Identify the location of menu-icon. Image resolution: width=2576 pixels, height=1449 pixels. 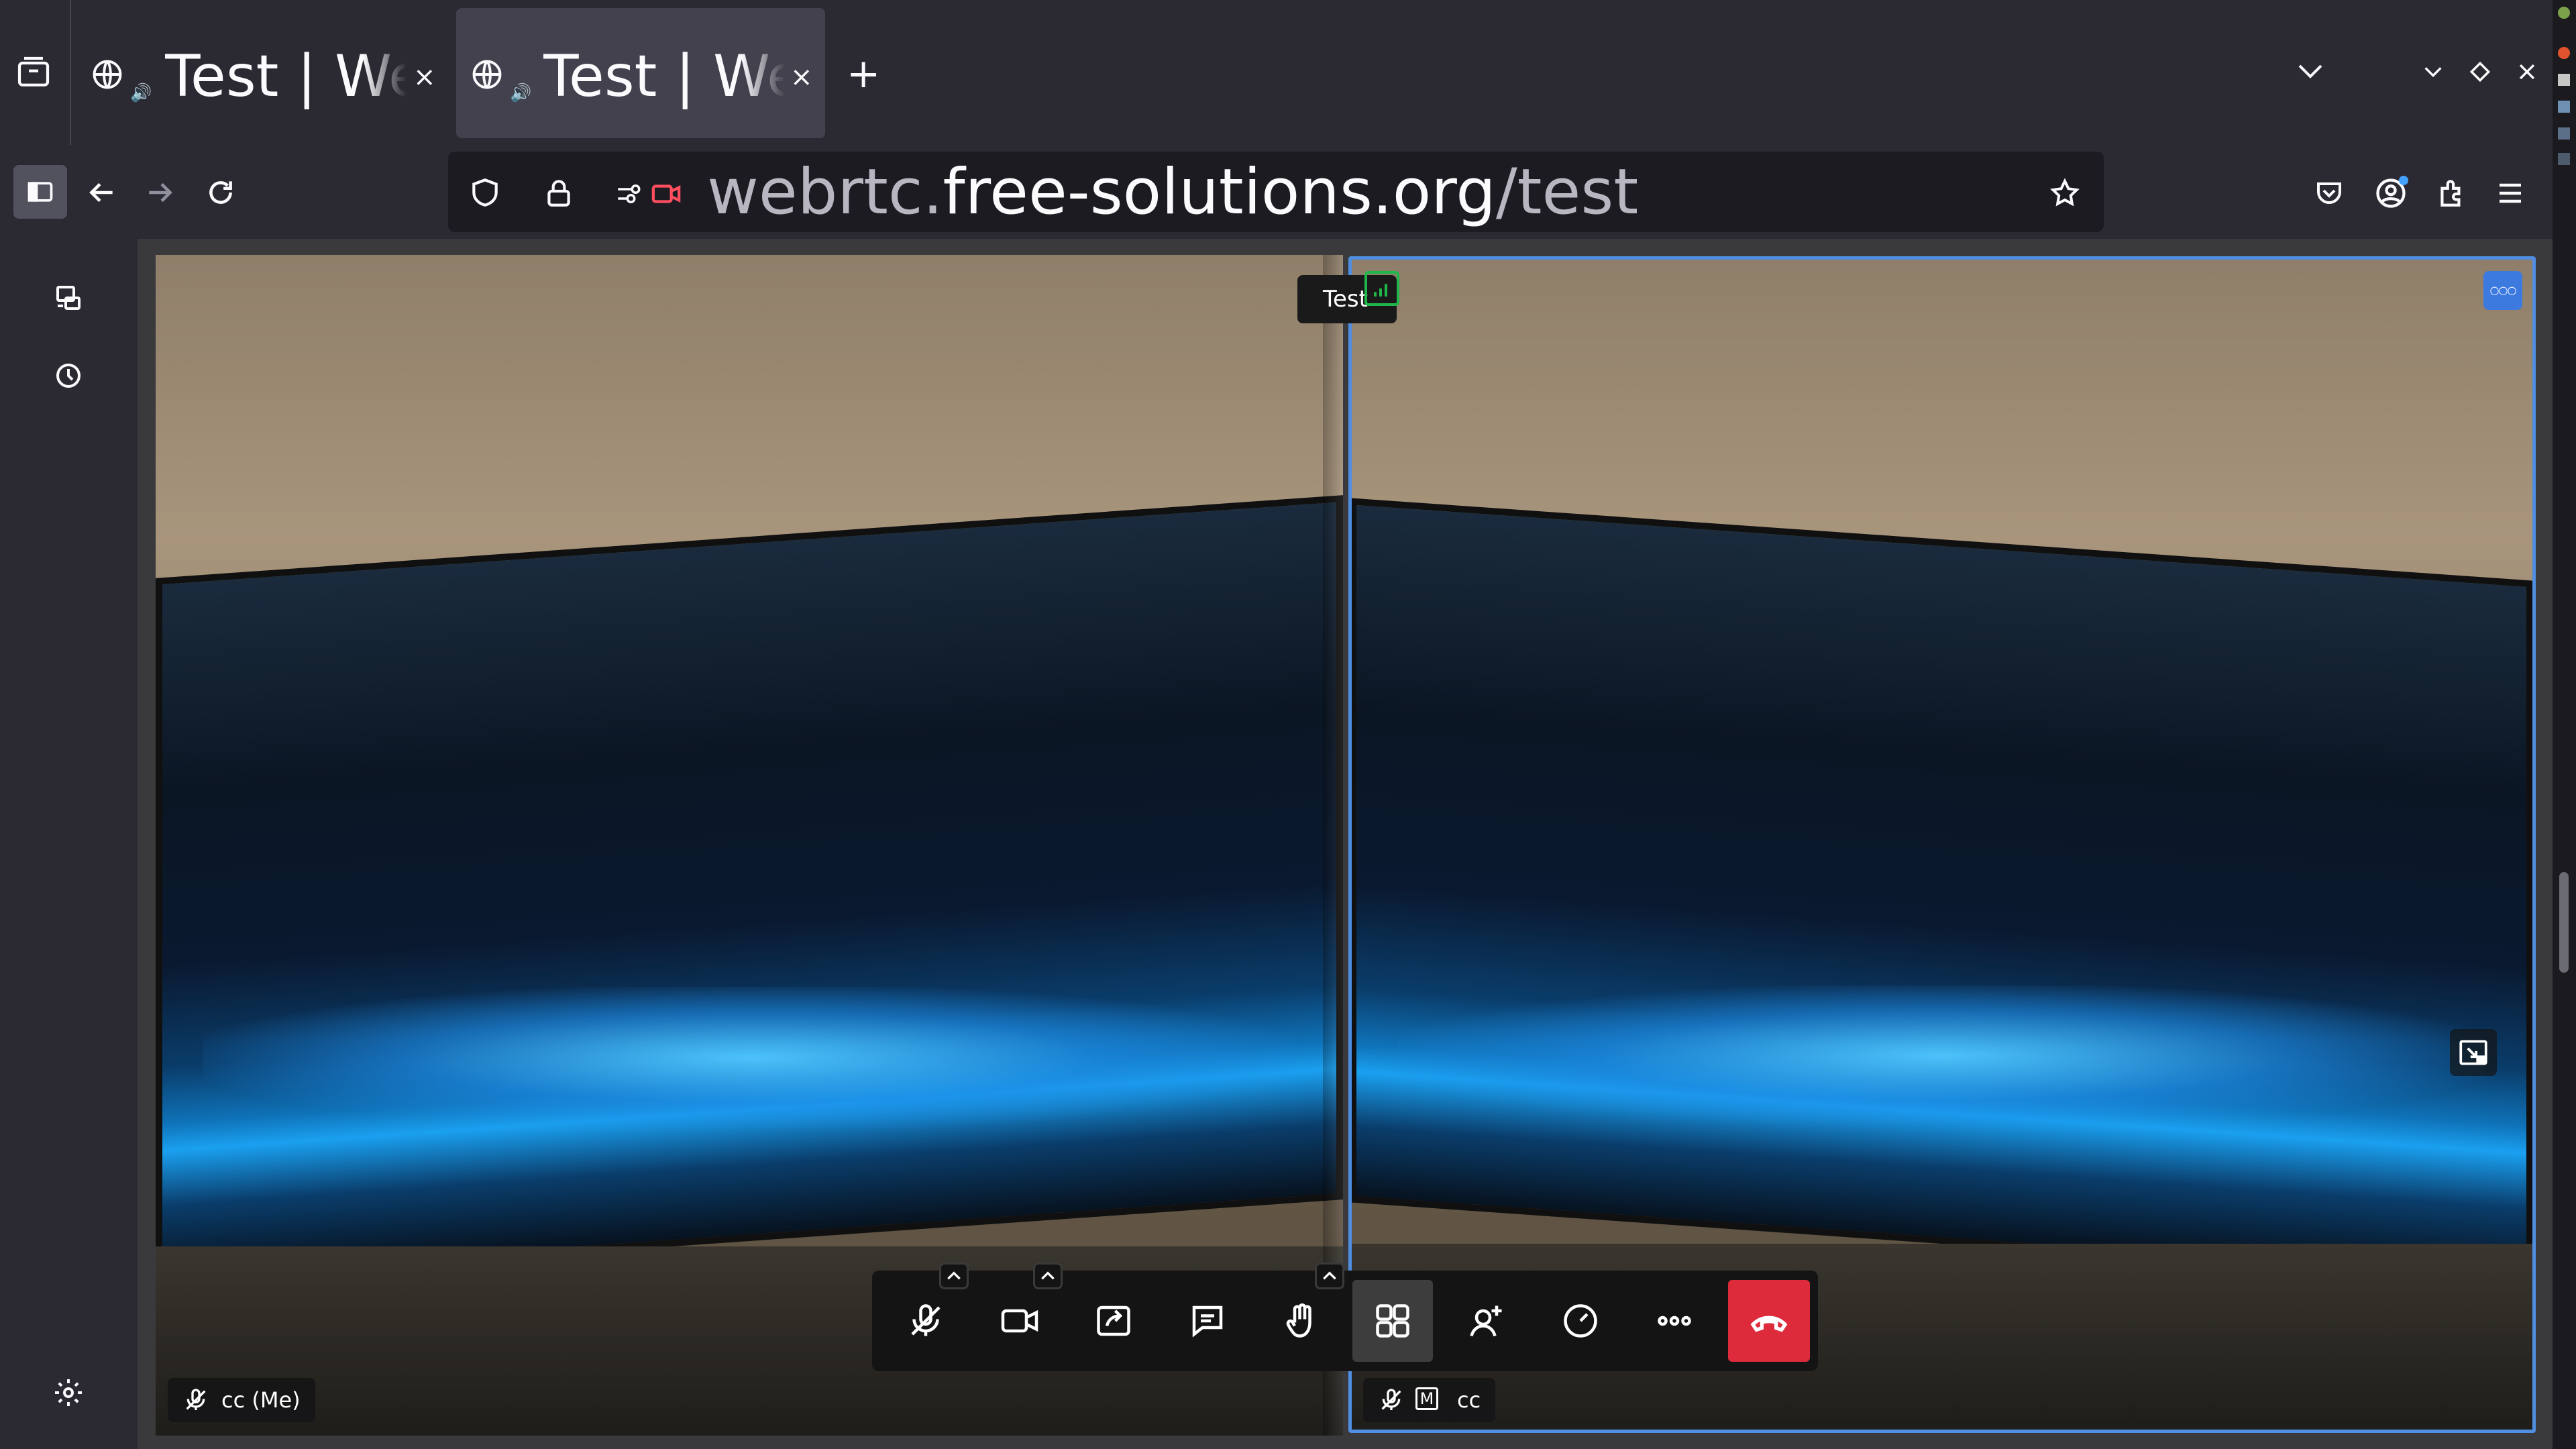
(2510, 193).